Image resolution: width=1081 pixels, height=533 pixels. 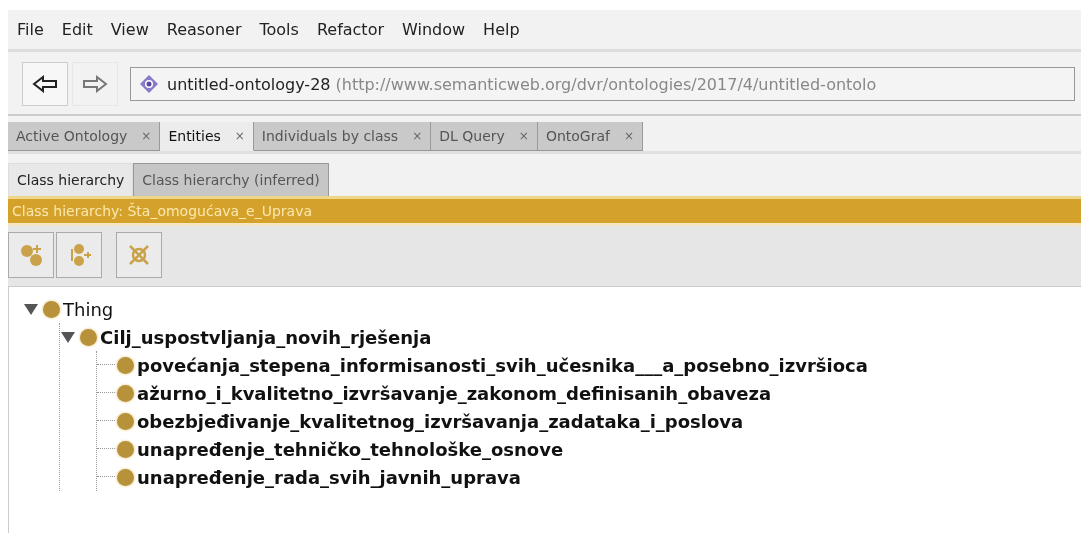 What do you see at coordinates (329, 477) in the screenshot?
I see `class-label: unapređenje_rada_svih_javnih_uprava` at bounding box center [329, 477].